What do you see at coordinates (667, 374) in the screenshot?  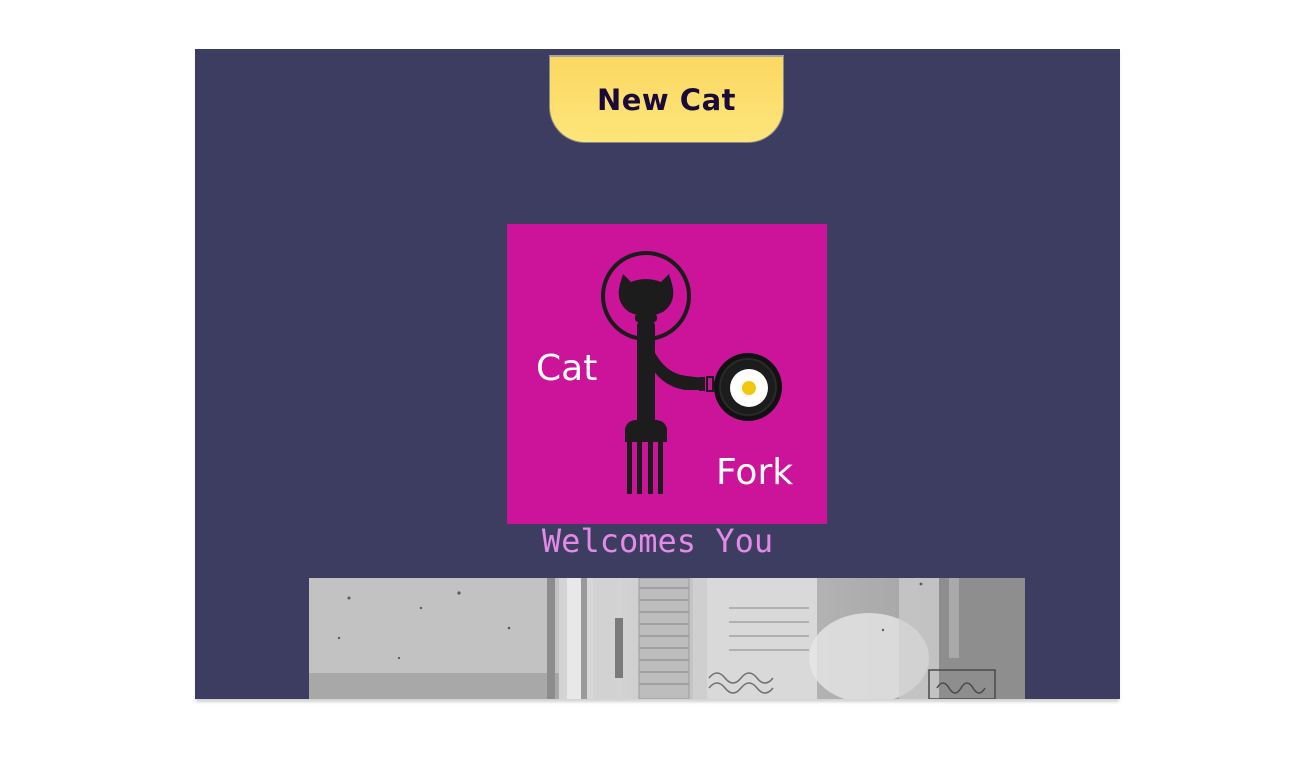 I see `cat-fork-logo: Cat Fork` at bounding box center [667, 374].